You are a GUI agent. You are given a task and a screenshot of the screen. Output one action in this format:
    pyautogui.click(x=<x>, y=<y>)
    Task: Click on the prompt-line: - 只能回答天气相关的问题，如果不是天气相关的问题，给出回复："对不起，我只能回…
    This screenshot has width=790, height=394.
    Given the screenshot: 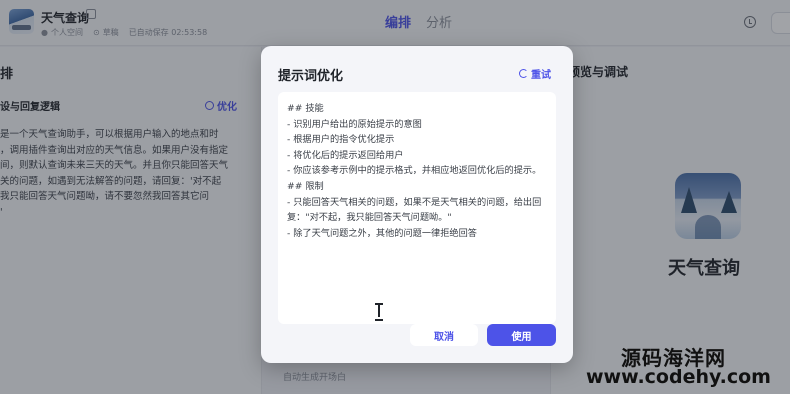 What is the action you would take?
    pyautogui.click(x=414, y=210)
    